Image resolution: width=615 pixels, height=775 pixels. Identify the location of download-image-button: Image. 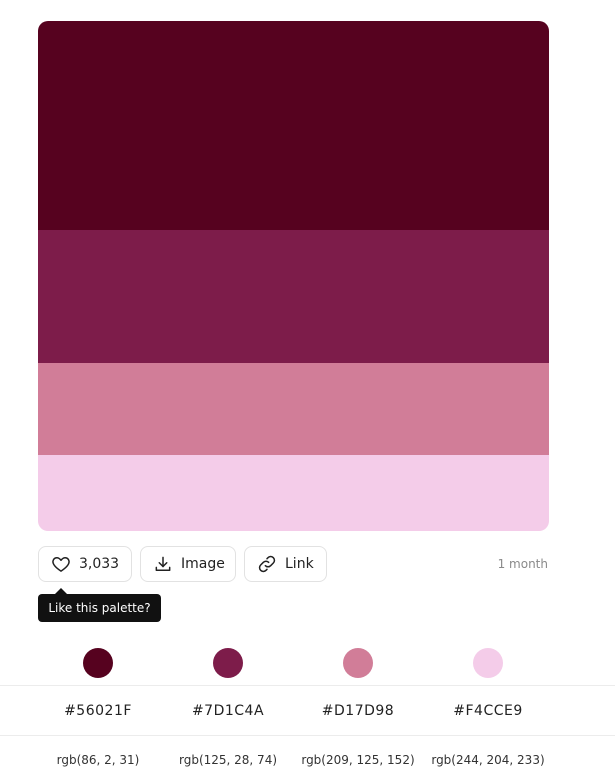
(188, 564).